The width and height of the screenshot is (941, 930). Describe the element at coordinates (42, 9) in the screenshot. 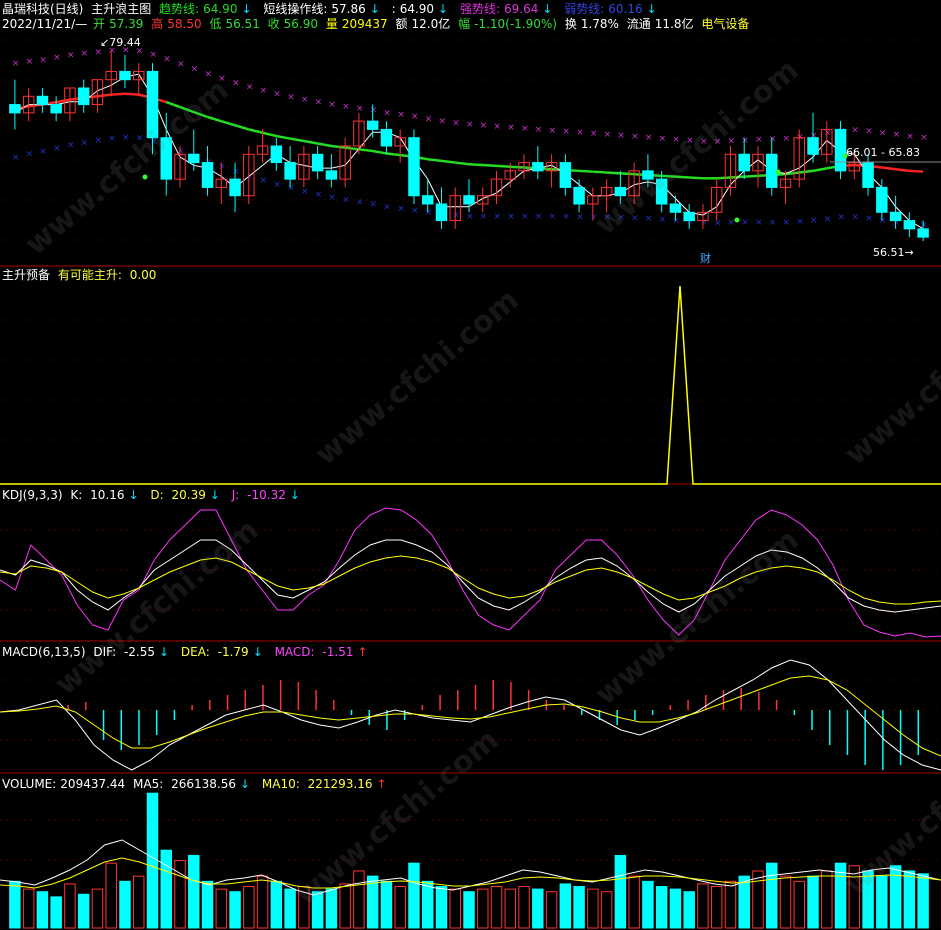

I see `stock-name: 晶瑞科技(日线)` at that location.